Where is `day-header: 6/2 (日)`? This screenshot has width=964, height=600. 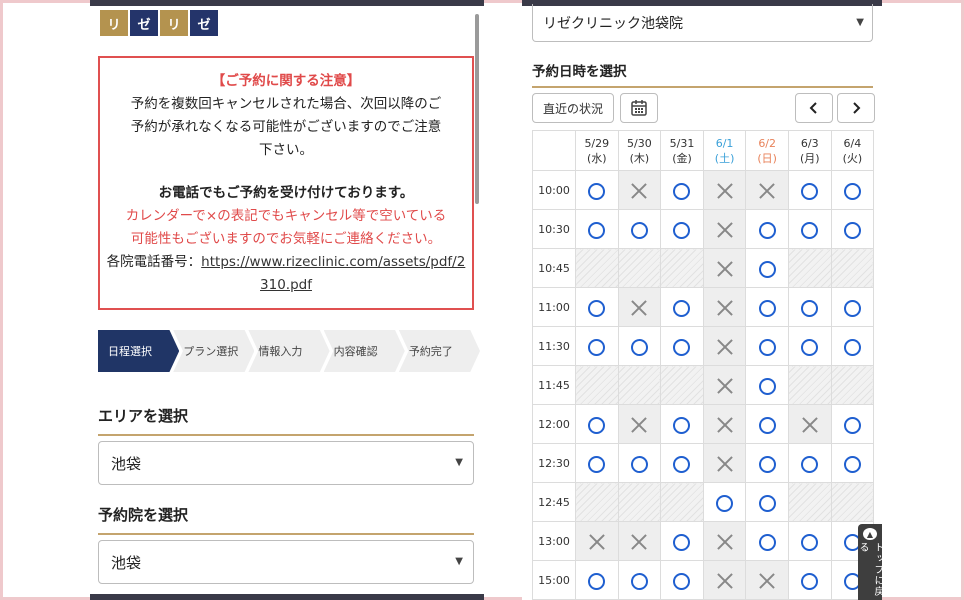 day-header: 6/2 (日) is located at coordinates (767, 150).